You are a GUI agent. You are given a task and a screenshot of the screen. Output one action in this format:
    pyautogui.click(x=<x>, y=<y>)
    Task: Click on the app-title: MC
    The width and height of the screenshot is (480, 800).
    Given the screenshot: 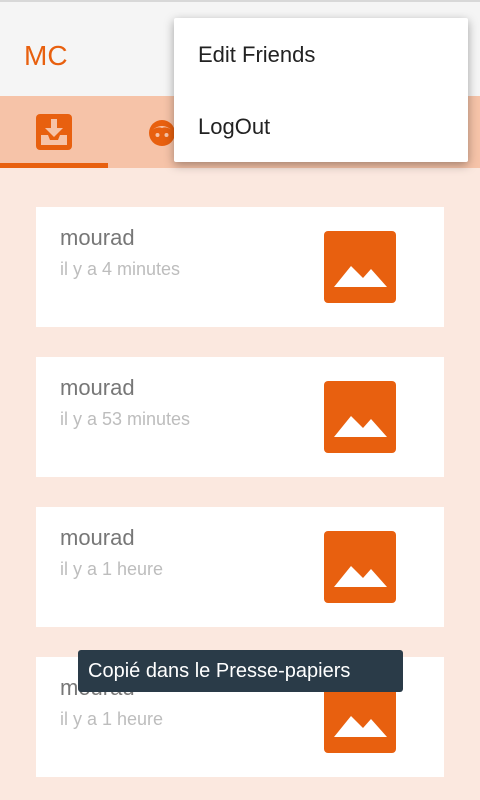 What is the action you would take?
    pyautogui.click(x=46, y=55)
    